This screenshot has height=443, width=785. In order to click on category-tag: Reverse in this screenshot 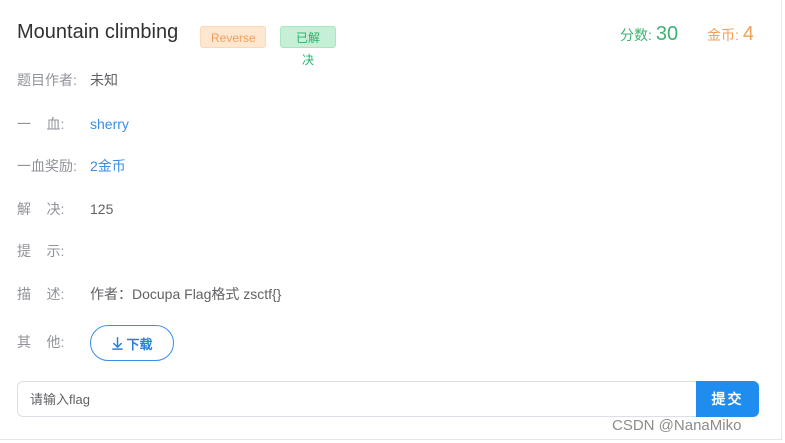, I will do `click(233, 37)`.